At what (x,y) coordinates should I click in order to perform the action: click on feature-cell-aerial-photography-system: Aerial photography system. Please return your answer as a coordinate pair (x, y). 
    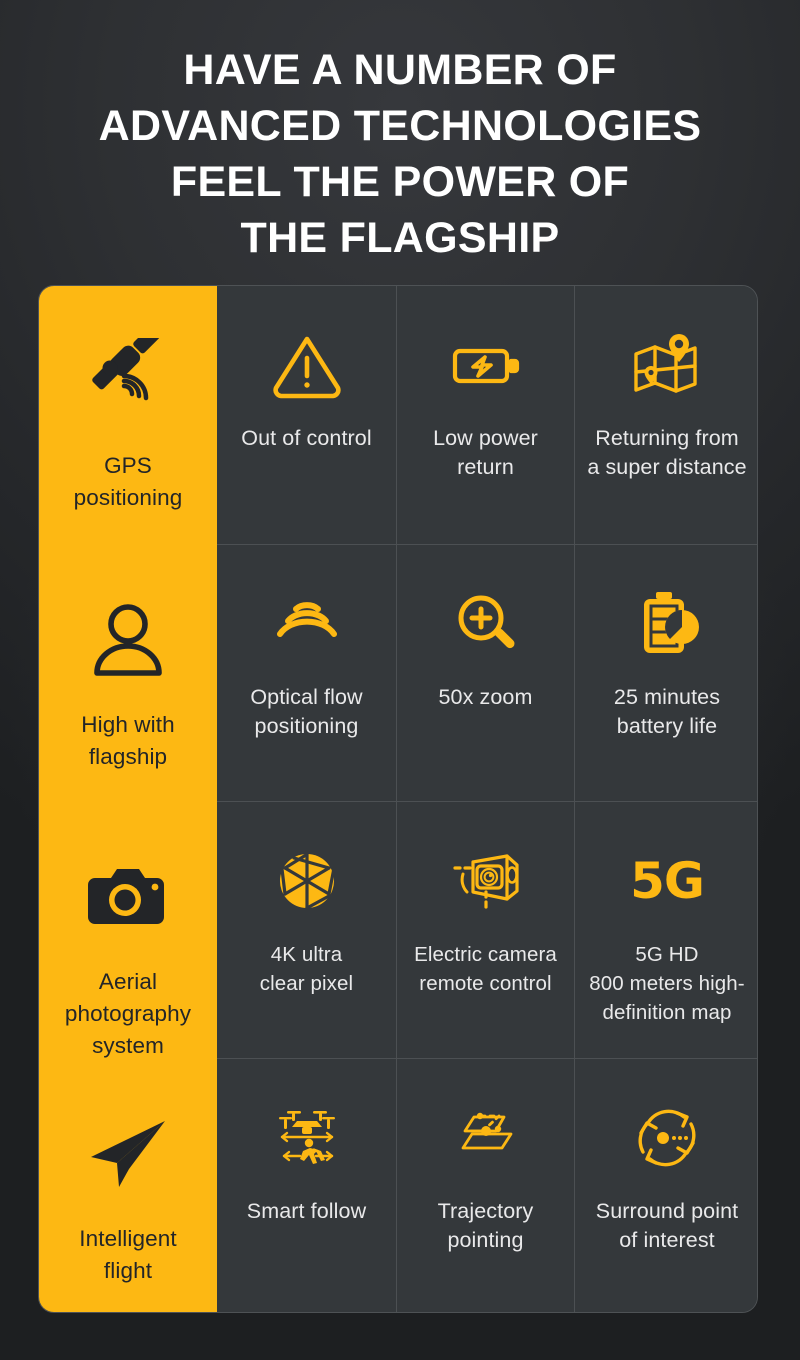
    Looking at the image, I should click on (128, 930).